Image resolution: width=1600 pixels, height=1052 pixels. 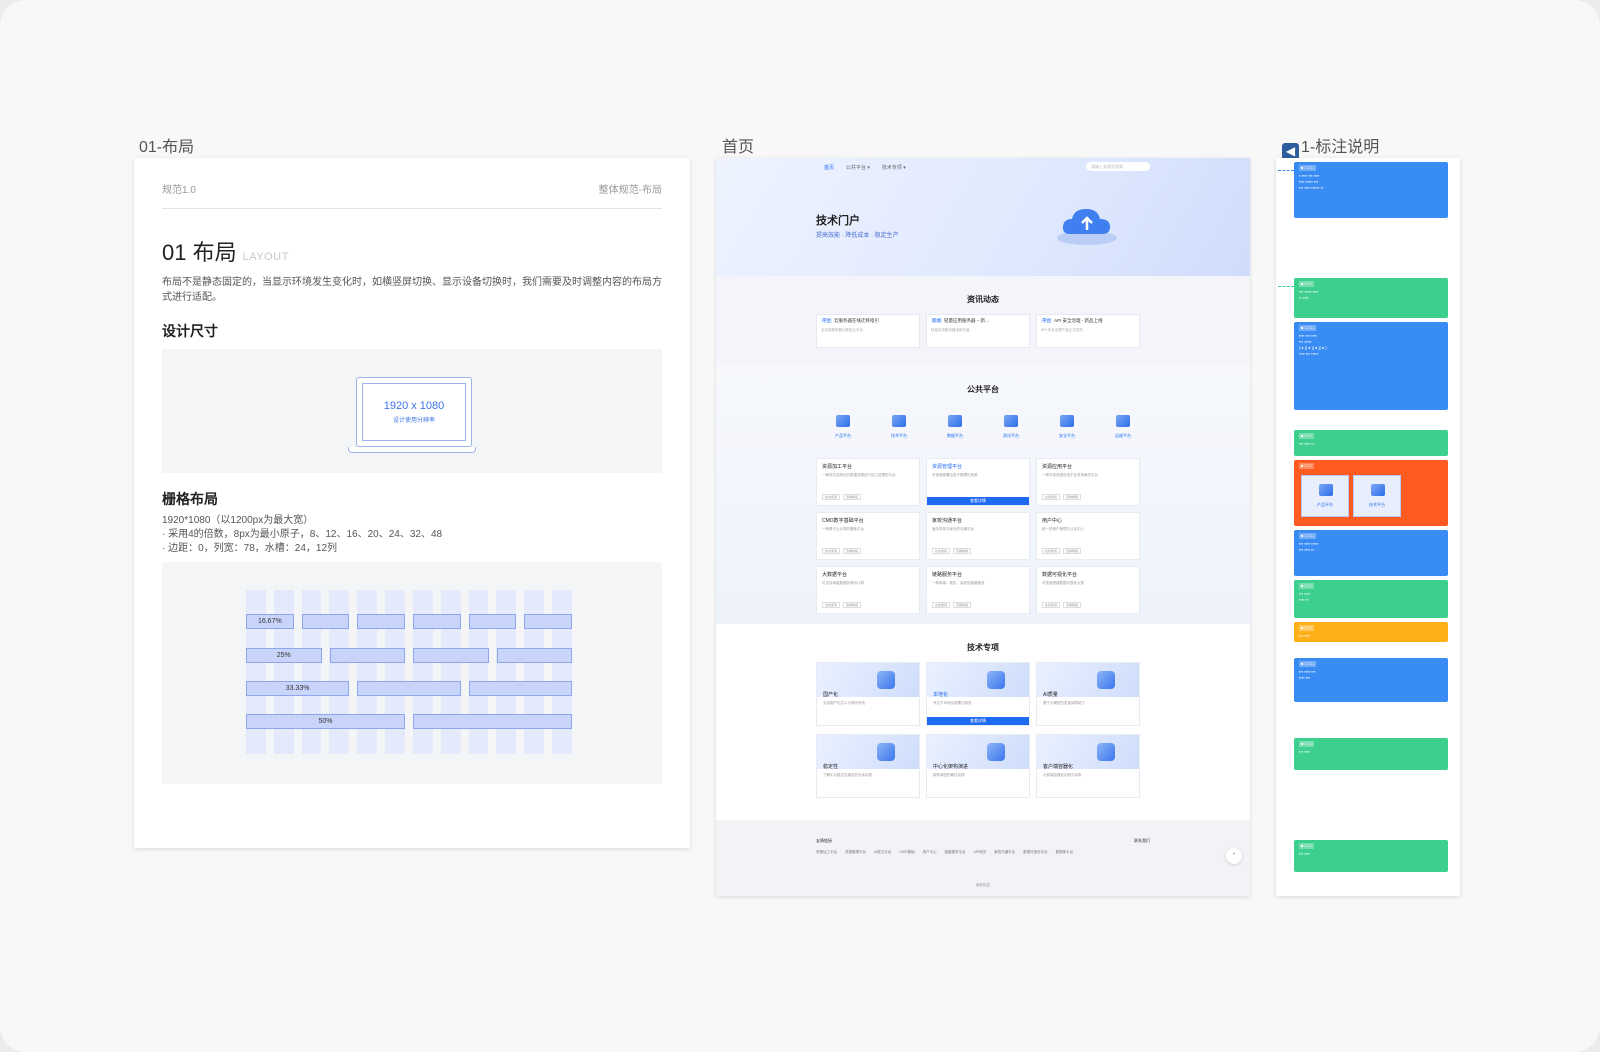 I want to click on footer-link: 数据可视化平台, so click(x=1035, y=852).